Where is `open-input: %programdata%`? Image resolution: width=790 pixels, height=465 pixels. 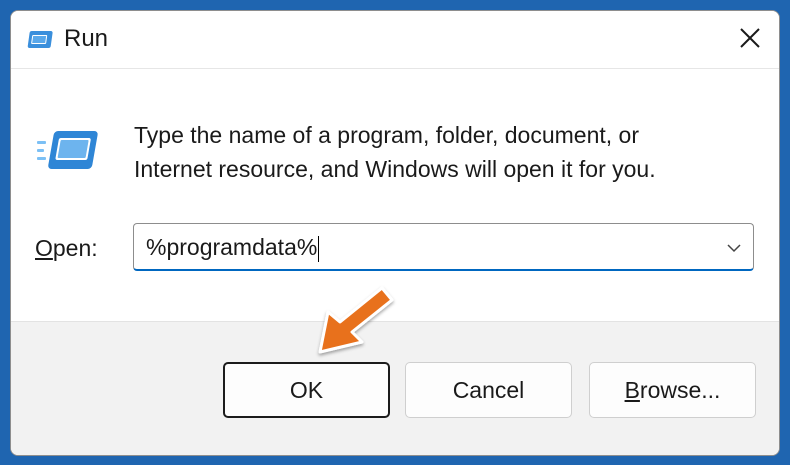
open-input: %programdata% is located at coordinates (426, 247).